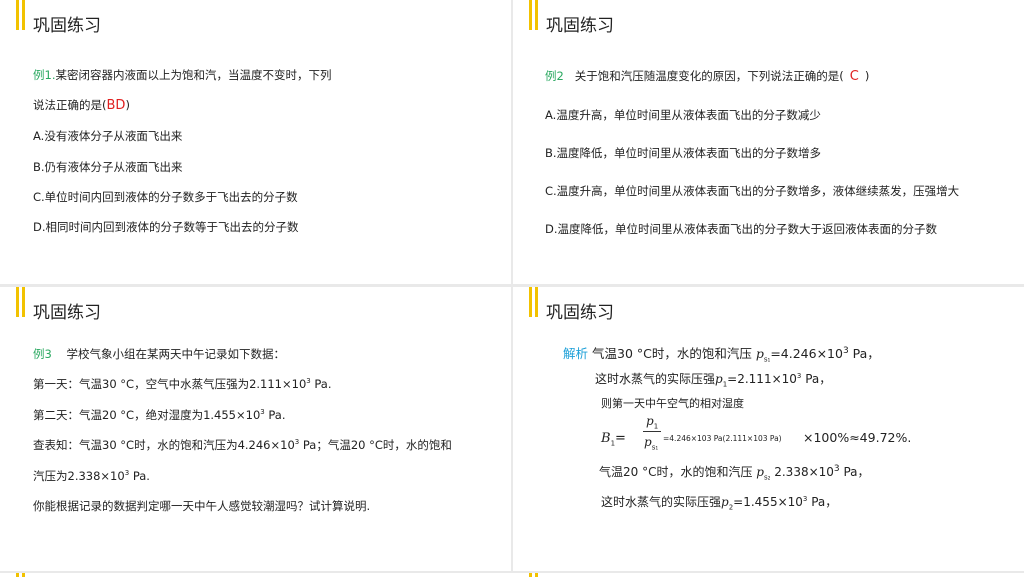 The width and height of the screenshot is (1024, 577). Describe the element at coordinates (707, 76) in the screenshot. I see `question-line: 例2 关于饱和汽压随温度变化的原因，下列说法正确的是(C)` at that location.